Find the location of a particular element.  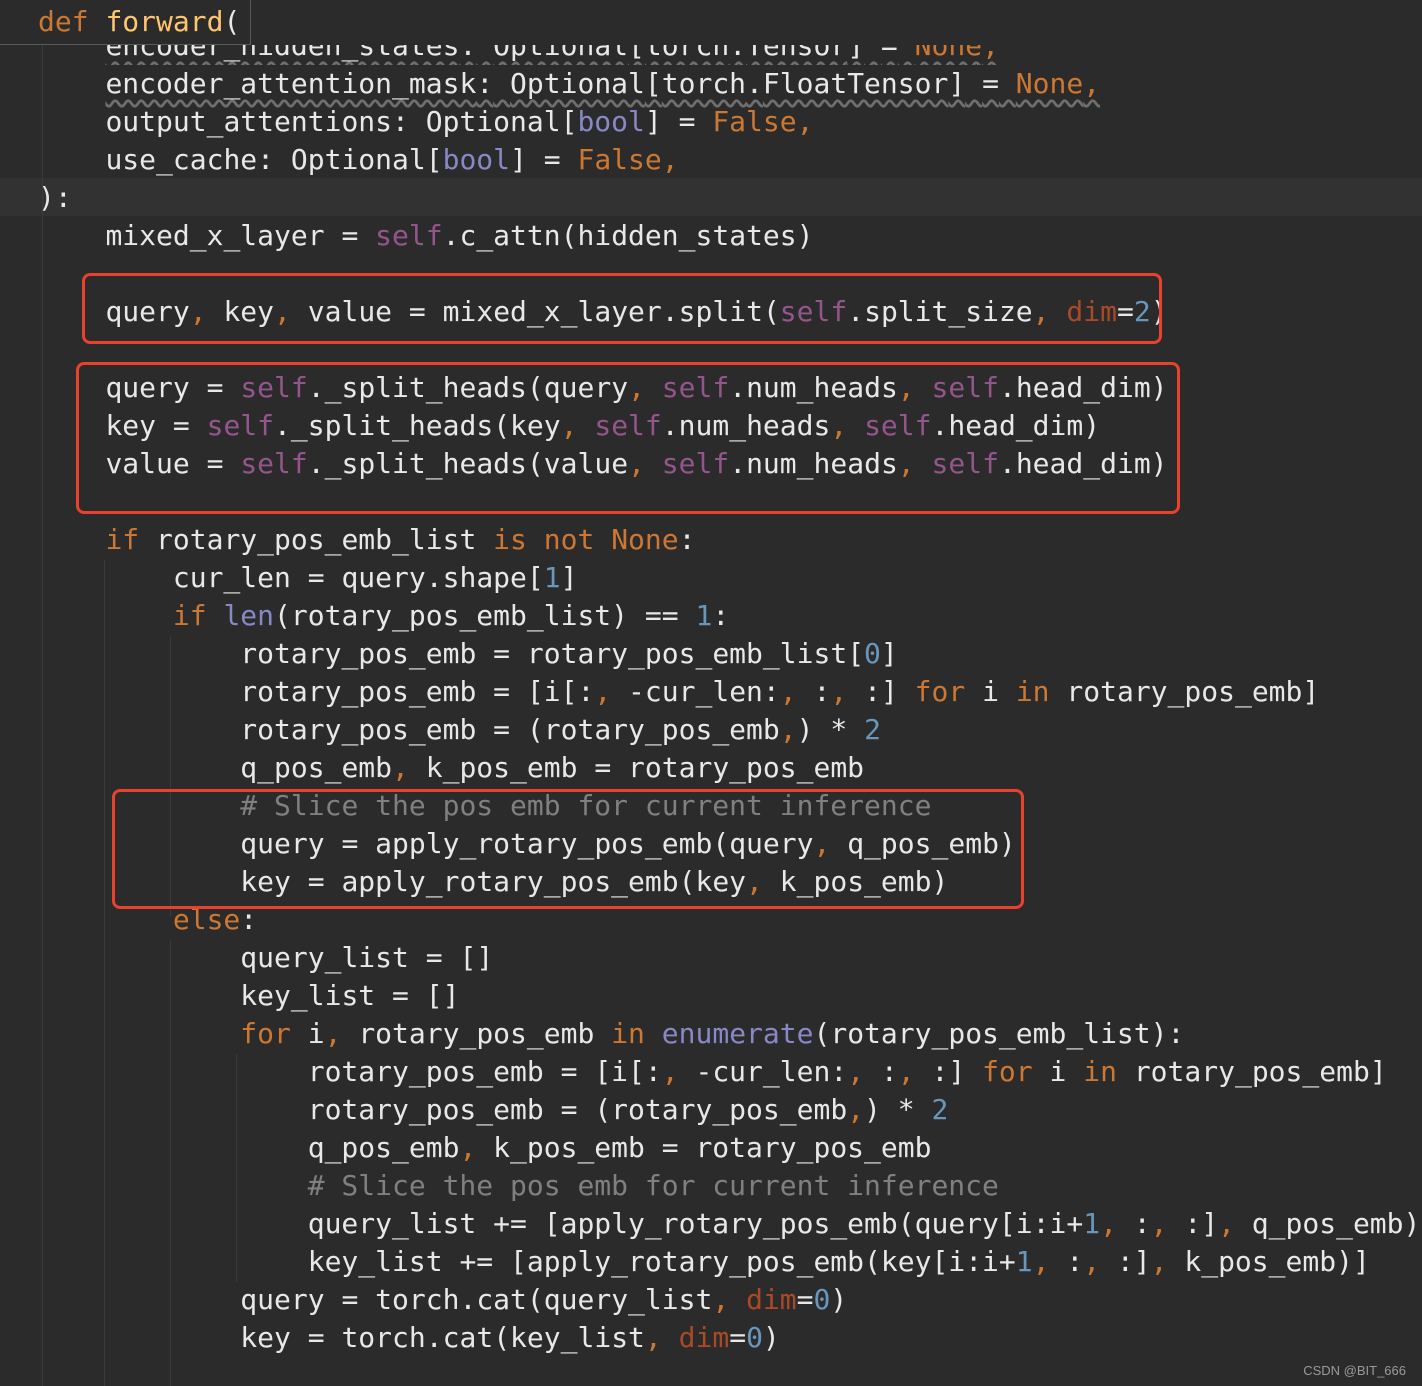

code-line: query_list = [] is located at coordinates (265, 958).